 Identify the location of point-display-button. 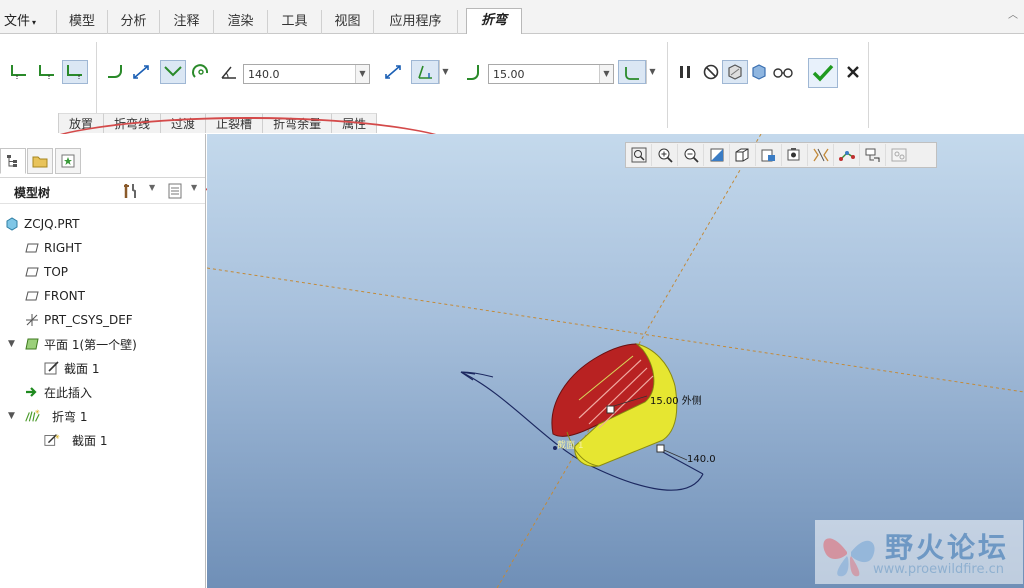
(873, 155).